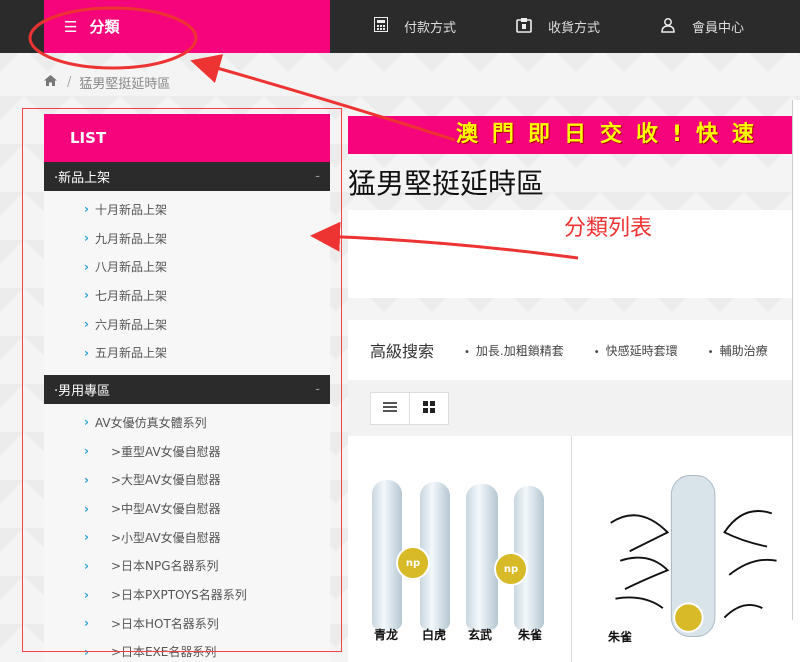 Image resolution: width=800 pixels, height=662 pixels. I want to click on sidebar-subitem: › >大型AV女優自慰器, so click(187, 480).